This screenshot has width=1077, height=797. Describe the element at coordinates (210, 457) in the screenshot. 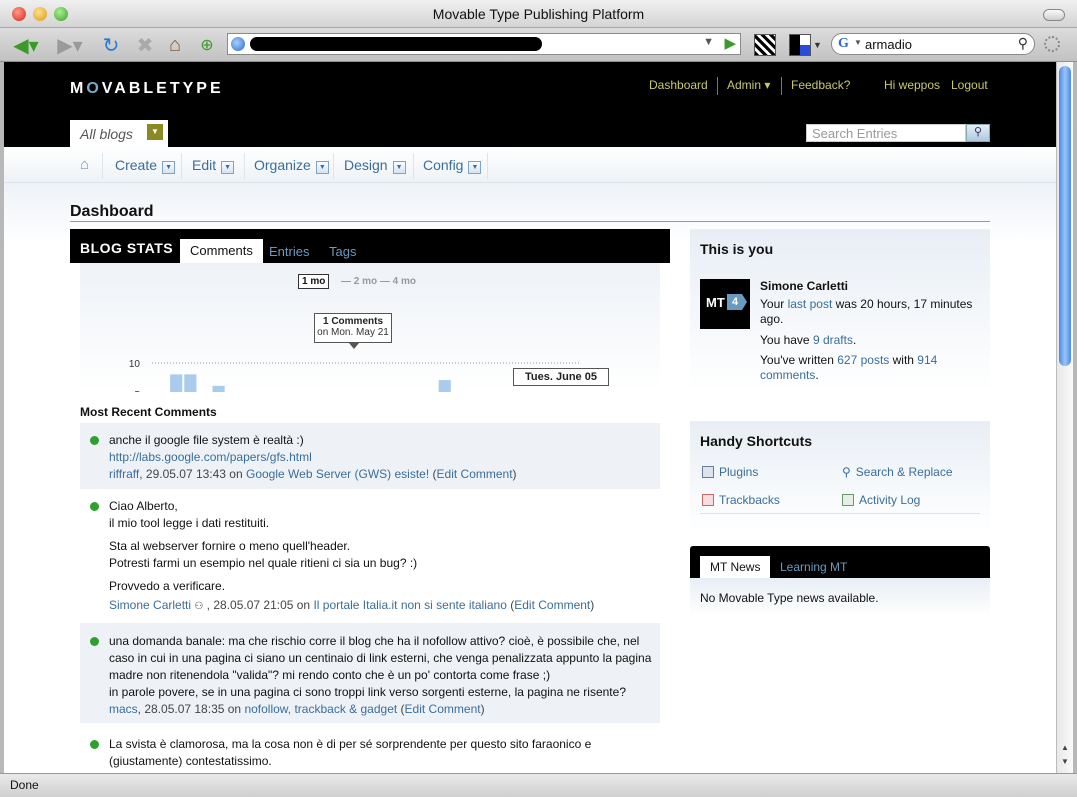

I see `comment-url-link: http://labs.google.com/papers/gfs.html` at that location.